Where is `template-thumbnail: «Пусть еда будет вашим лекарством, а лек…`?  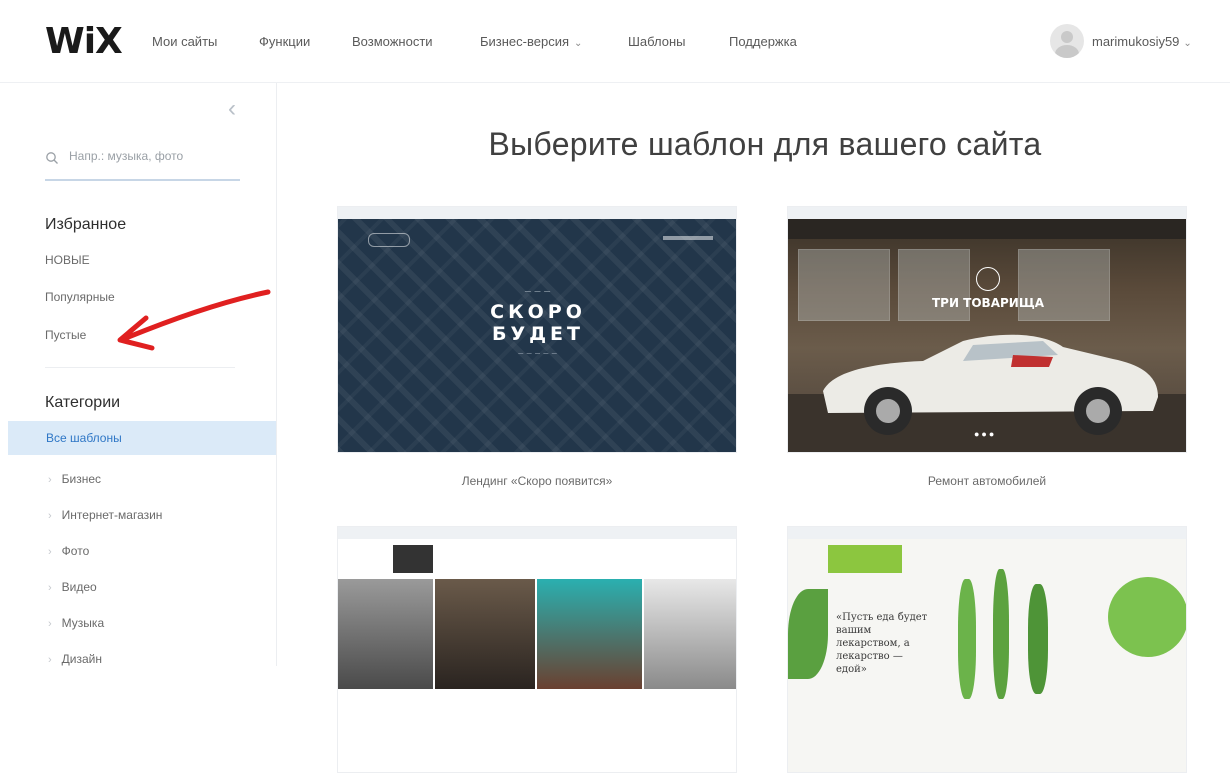 template-thumbnail: «Пусть еда будет вашим лекарством, а лек… is located at coordinates (987, 649).